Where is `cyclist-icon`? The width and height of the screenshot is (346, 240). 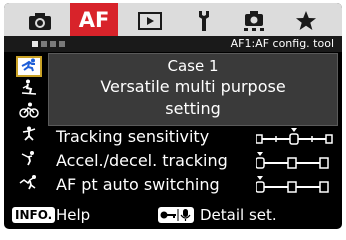 cyclist-icon is located at coordinates (29, 112).